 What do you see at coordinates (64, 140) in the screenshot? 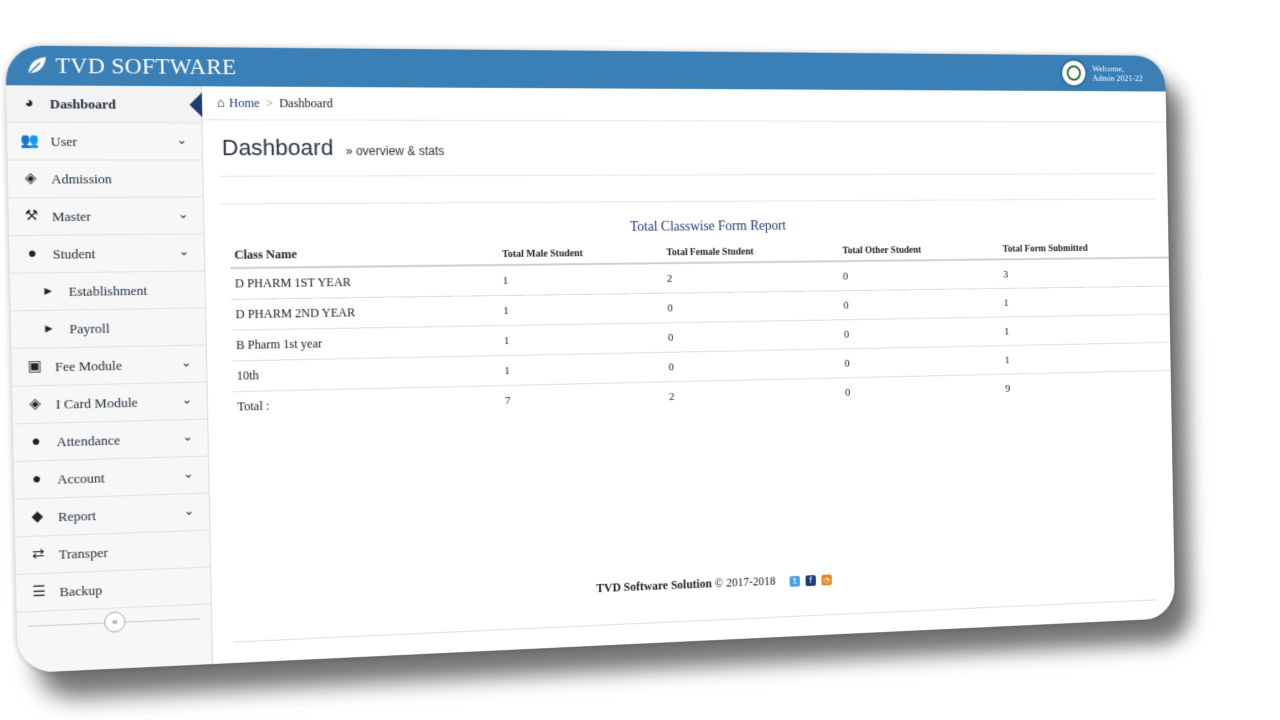
I see `sidebar-item-label: User` at bounding box center [64, 140].